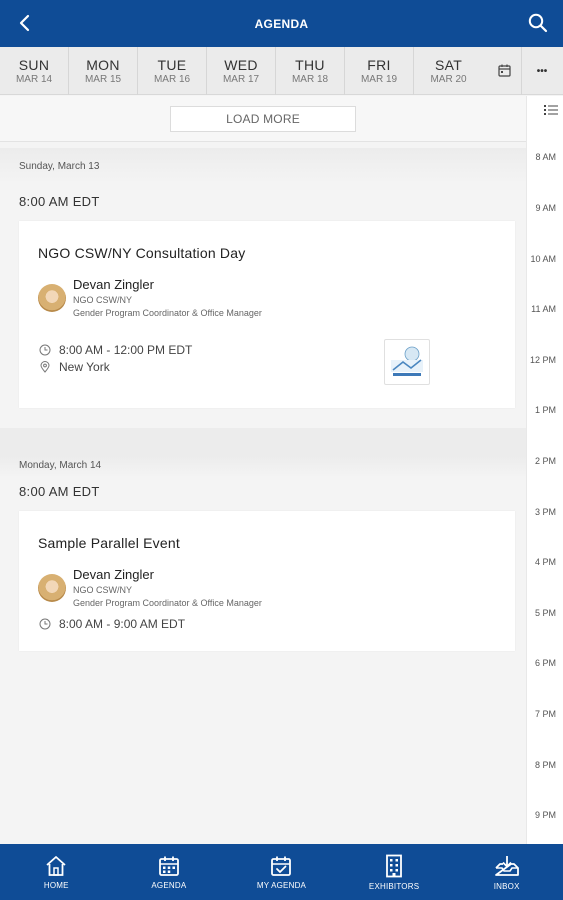 Image resolution: width=563 pixels, height=900 pixels. I want to click on nav-agenda: AGENDA, so click(169, 872).